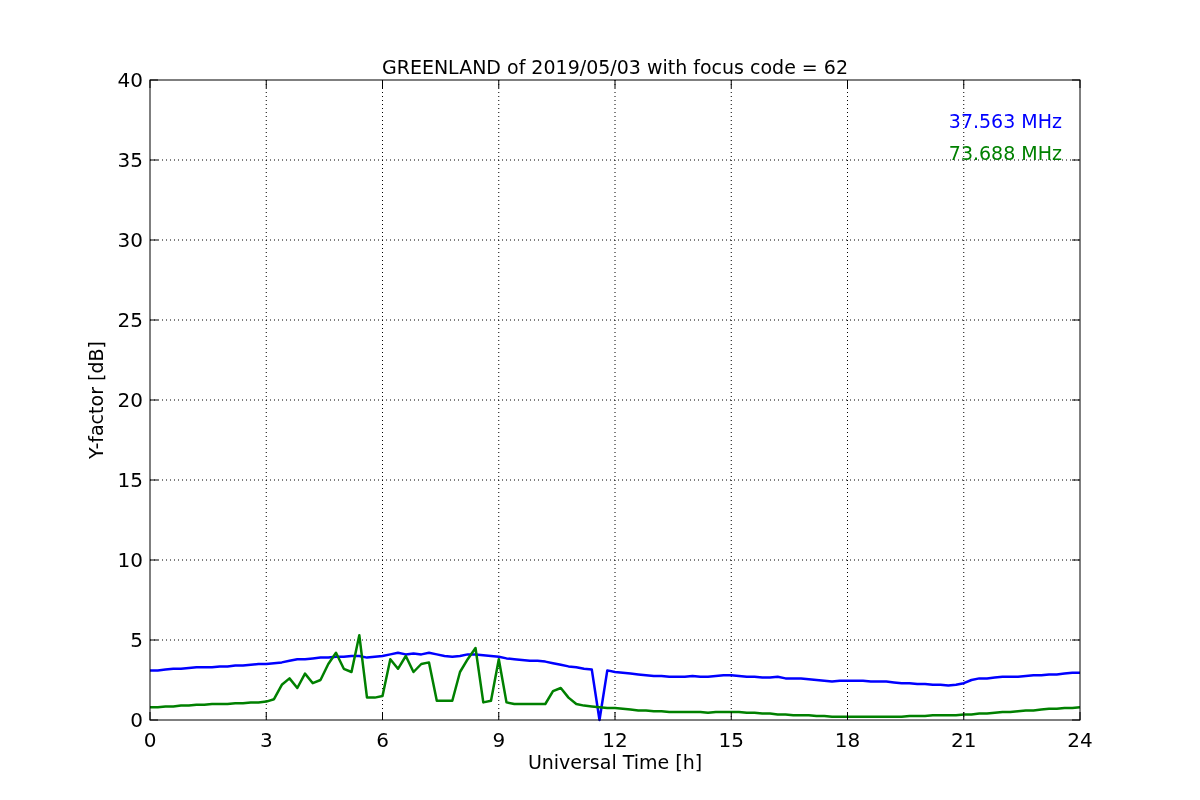  I want to click on tick-label: 20, so click(130, 400).